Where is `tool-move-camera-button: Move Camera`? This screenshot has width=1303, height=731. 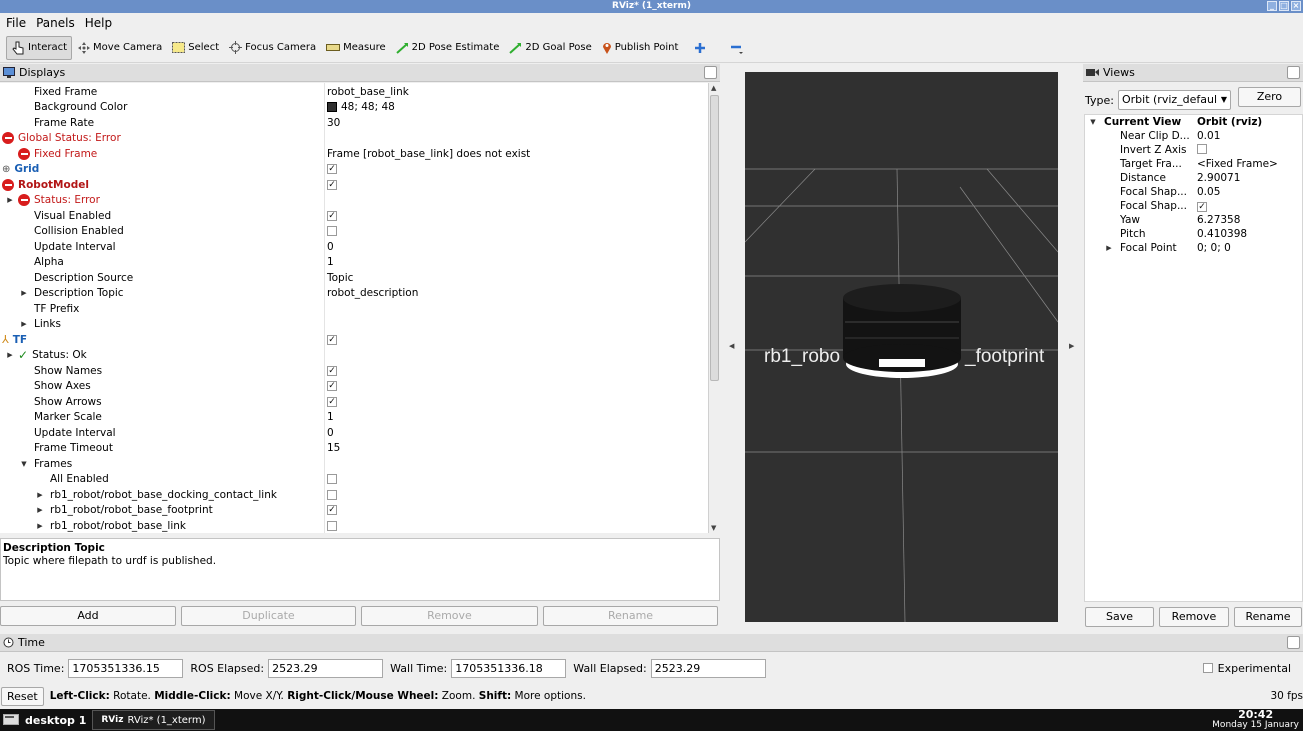
tool-move-camera-button: Move Camera is located at coordinates (120, 48).